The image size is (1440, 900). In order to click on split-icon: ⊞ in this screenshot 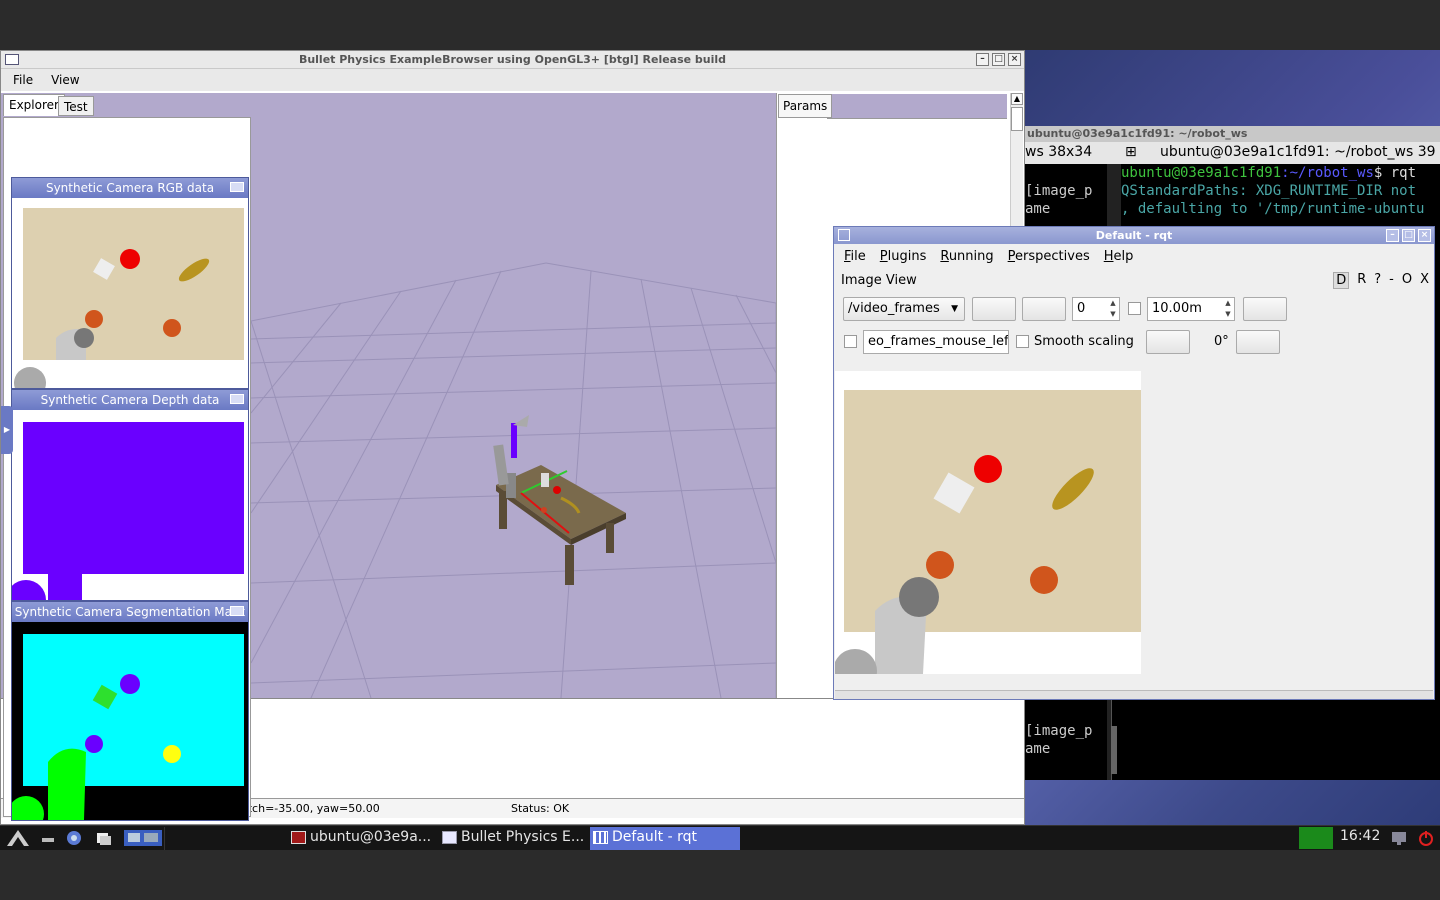, I will do `click(1131, 152)`.